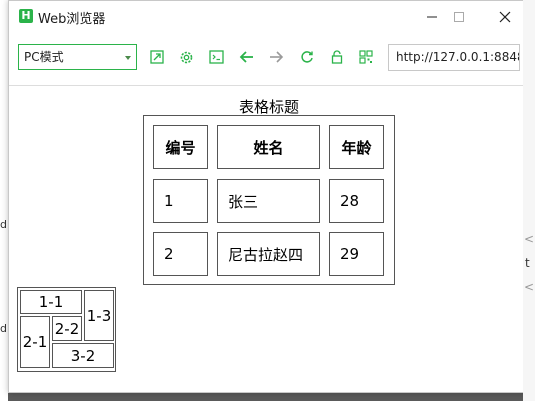  Describe the element at coordinates (454, 57) in the screenshot. I see `url-input: http://127.0.0.1:8848` at that location.